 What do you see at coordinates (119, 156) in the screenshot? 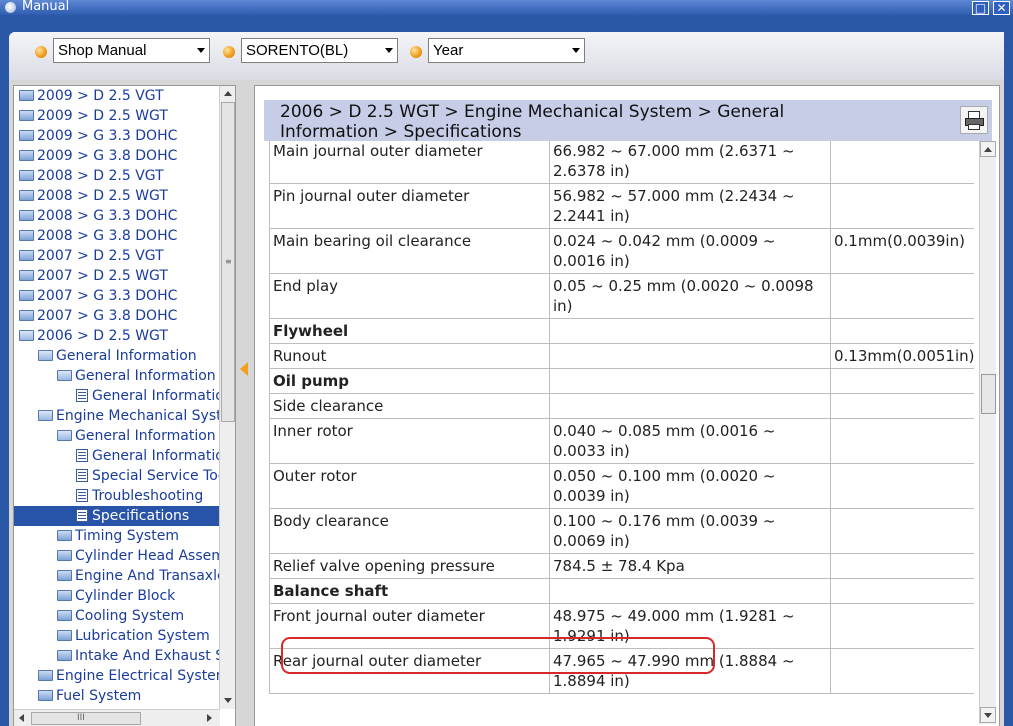
I see `tree-item: 2009 > G 3.8 DOHC` at bounding box center [119, 156].